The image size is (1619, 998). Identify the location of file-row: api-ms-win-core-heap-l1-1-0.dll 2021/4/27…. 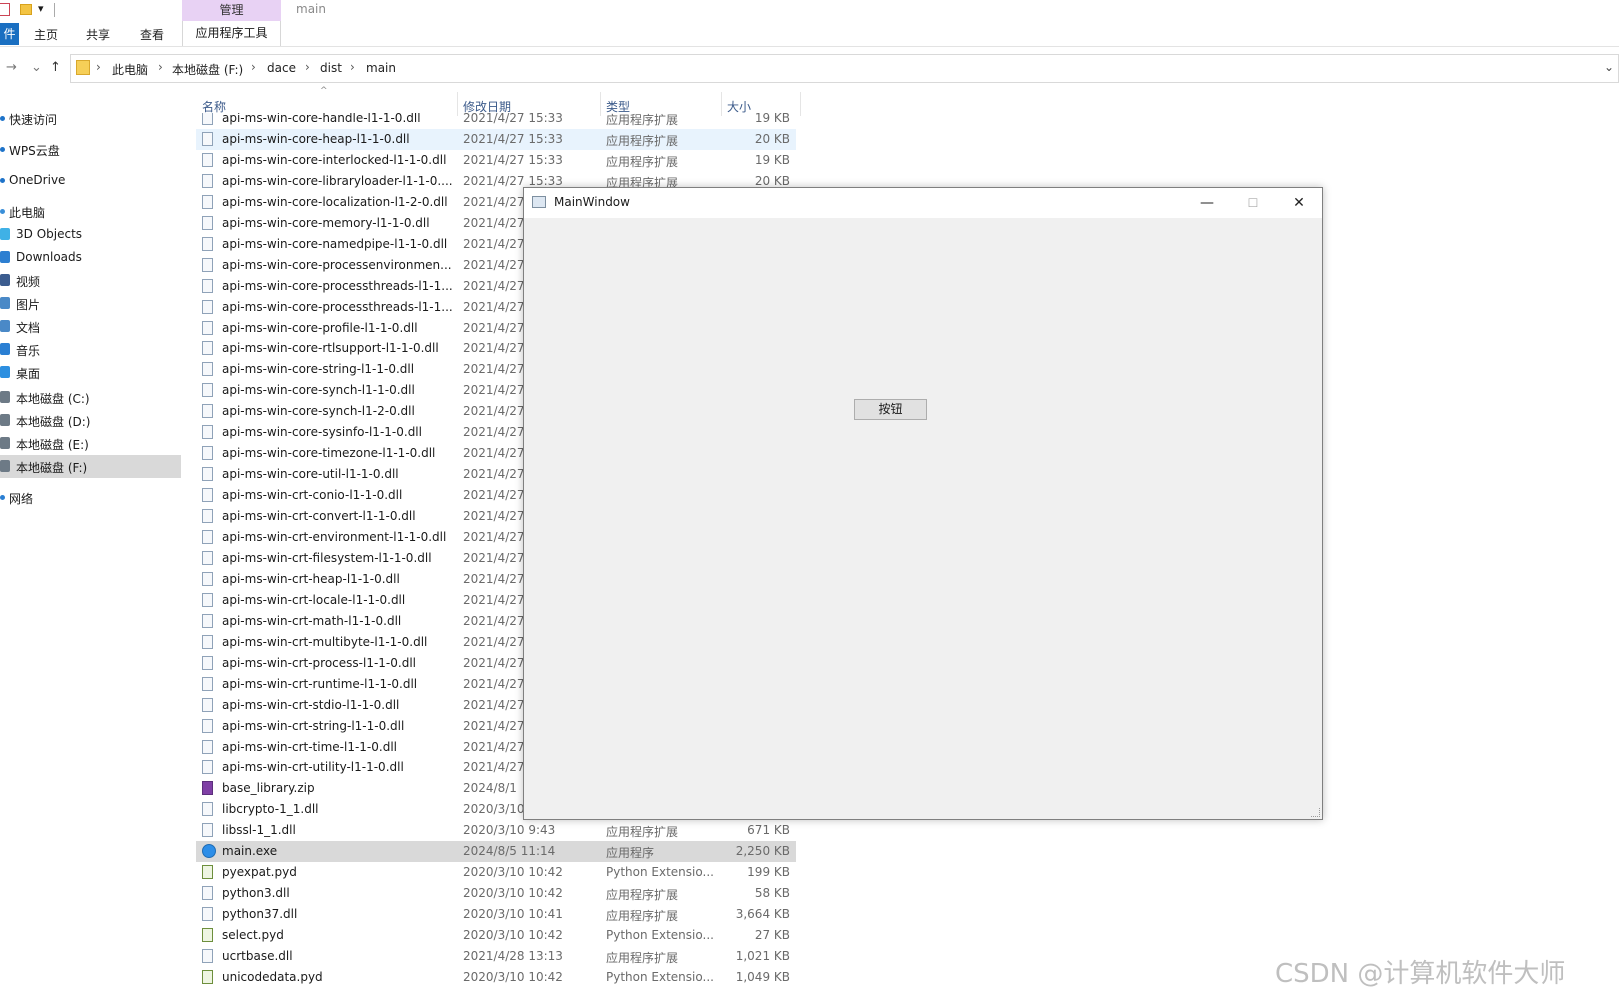
(496, 139).